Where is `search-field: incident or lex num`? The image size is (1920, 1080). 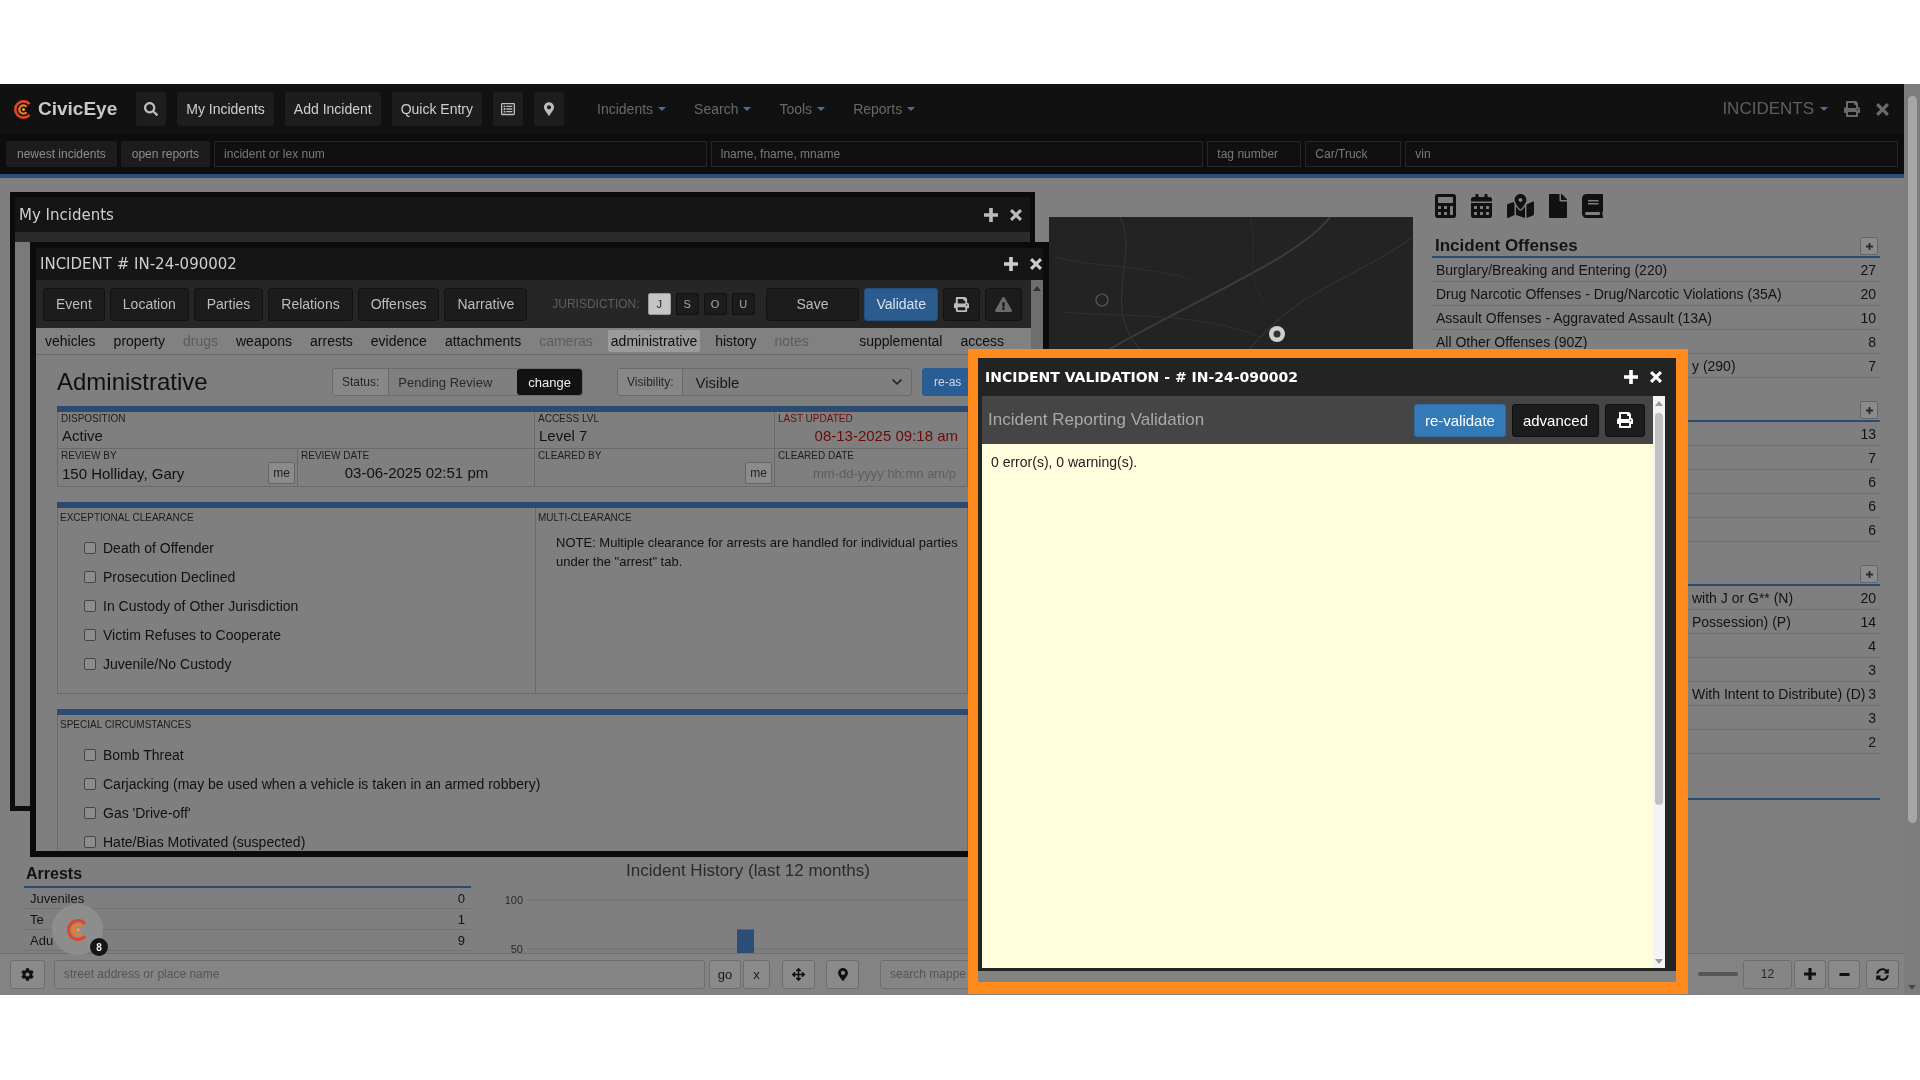 search-field: incident or lex num is located at coordinates (460, 154).